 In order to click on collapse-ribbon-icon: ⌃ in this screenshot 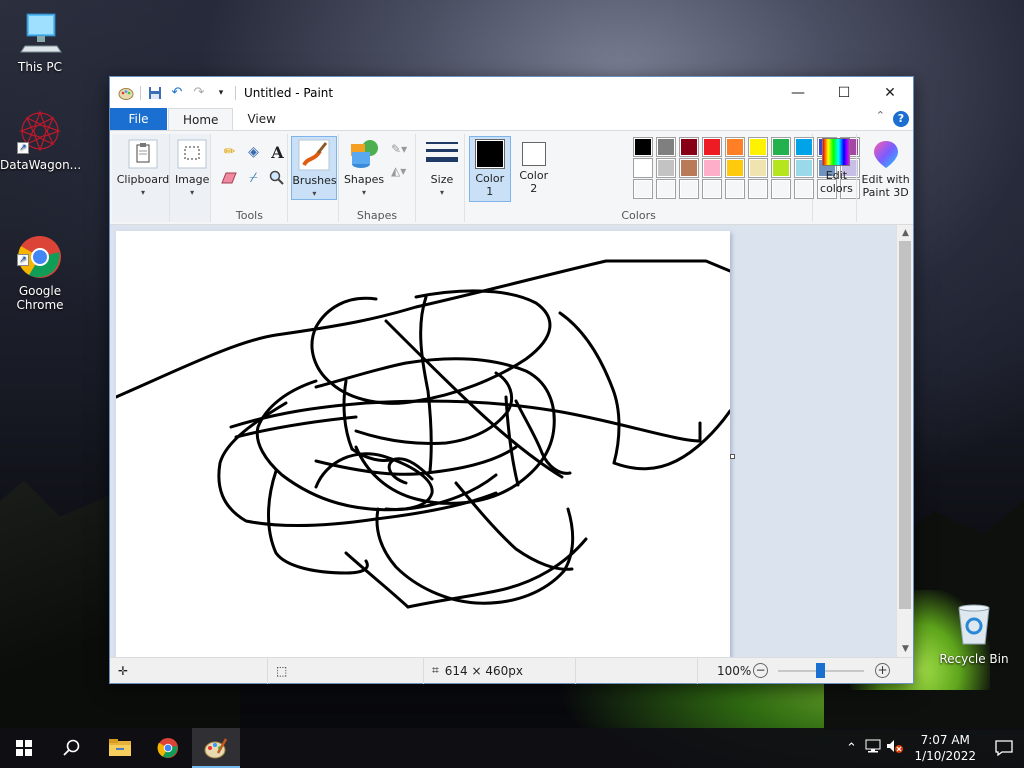, I will do `click(880, 115)`.